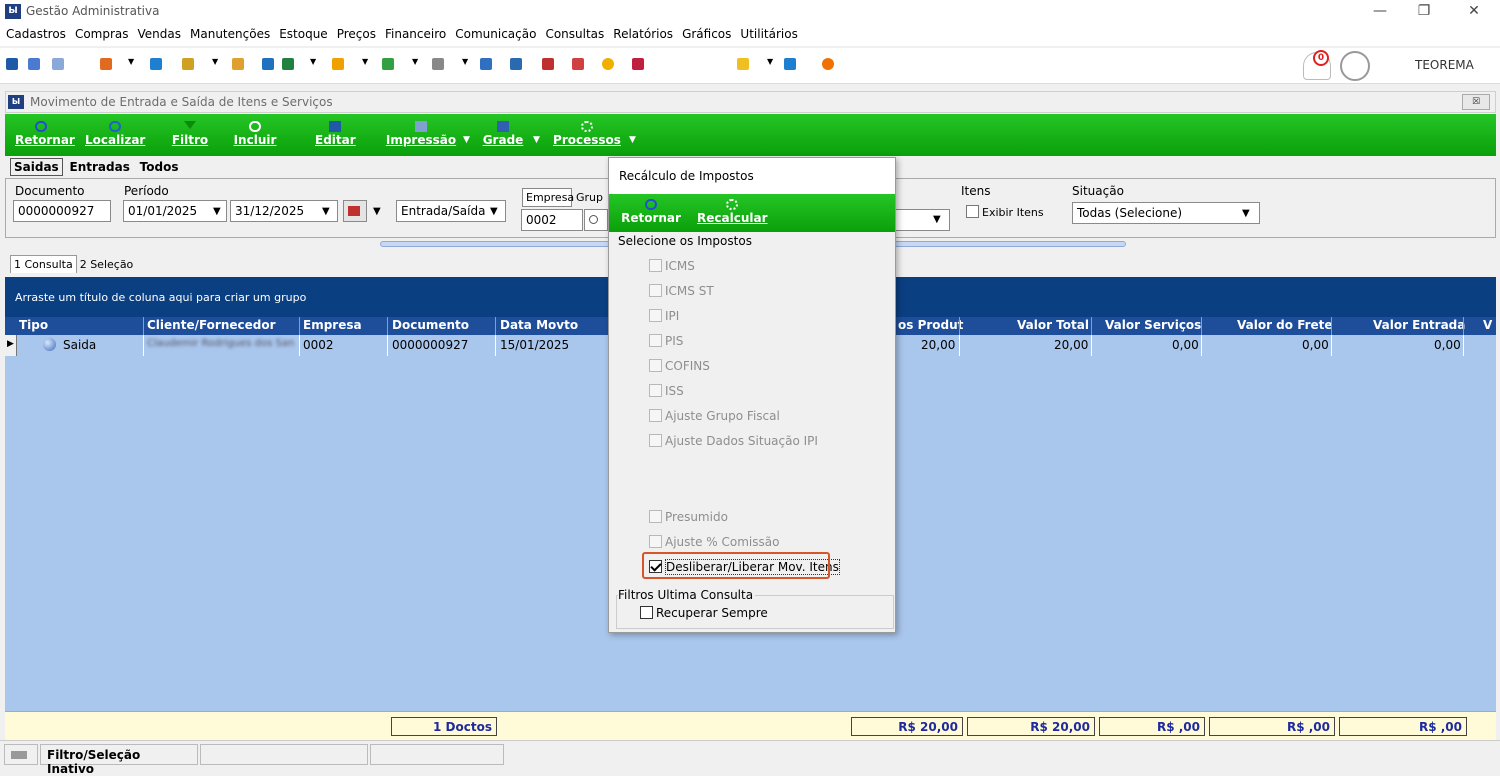 The image size is (1500, 776). I want to click on ajuste-grupo-fiscal-checkbox: Ajuste Grupo Fiscal, so click(714, 417).